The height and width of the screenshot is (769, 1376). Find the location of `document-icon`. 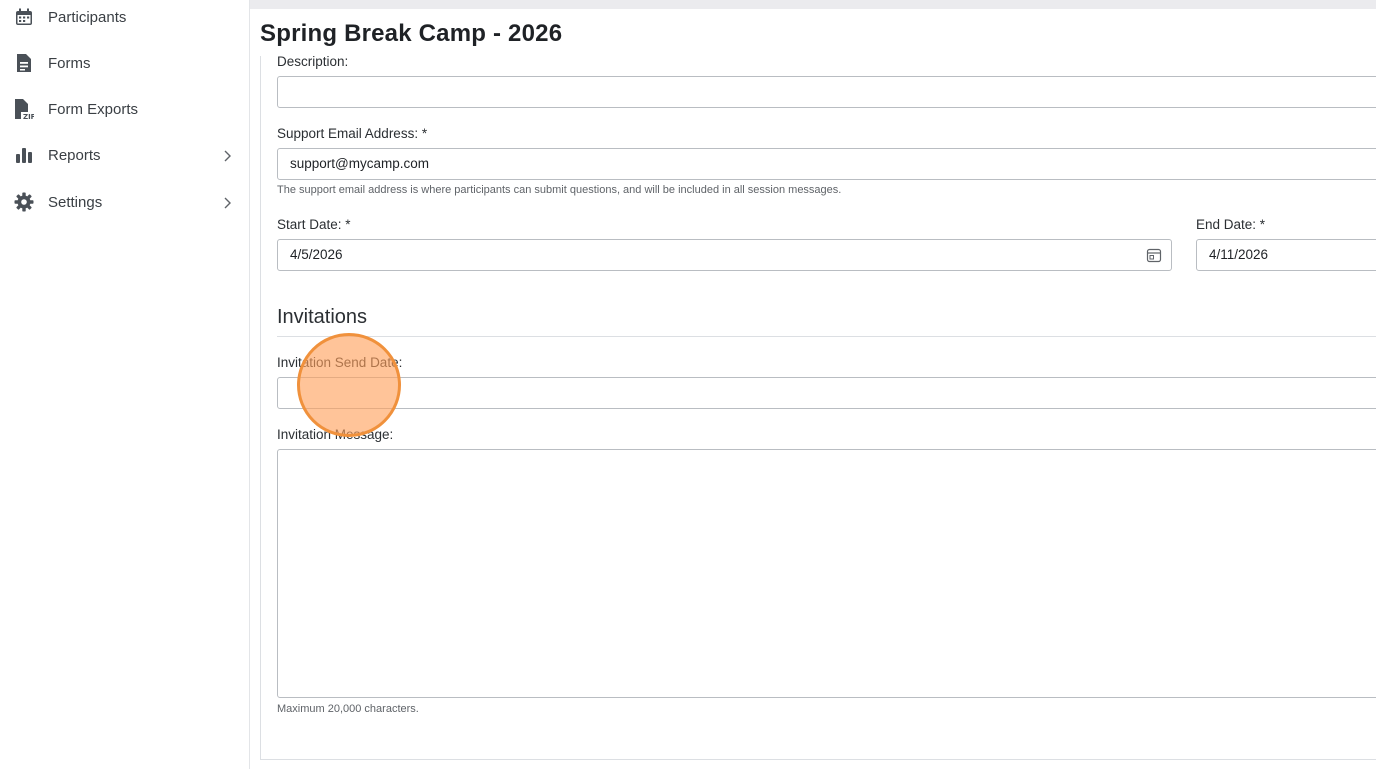

document-icon is located at coordinates (24, 63).